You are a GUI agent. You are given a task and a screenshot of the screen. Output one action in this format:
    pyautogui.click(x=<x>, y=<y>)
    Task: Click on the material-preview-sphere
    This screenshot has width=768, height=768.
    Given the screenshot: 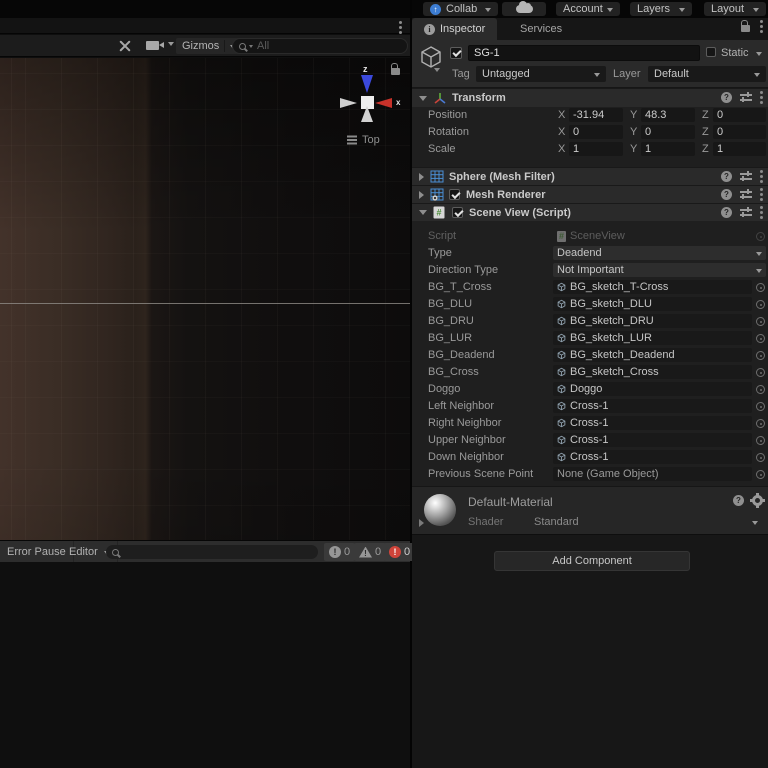 What is the action you would take?
    pyautogui.click(x=440, y=510)
    